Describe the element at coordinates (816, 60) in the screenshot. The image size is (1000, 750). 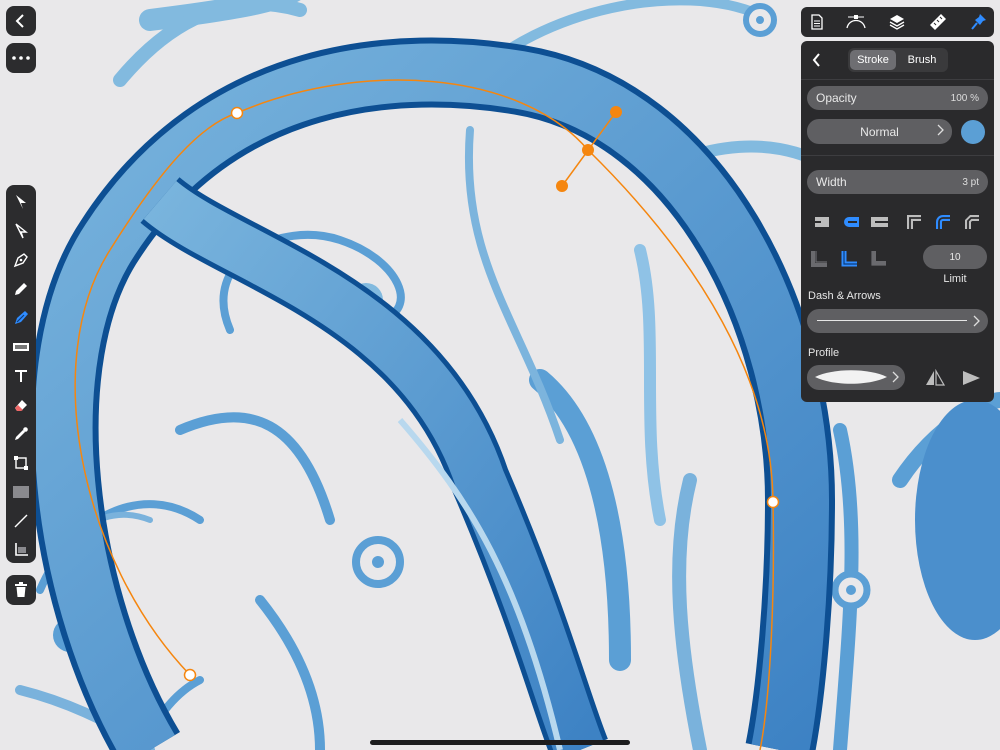
I see `panel-back-button` at that location.